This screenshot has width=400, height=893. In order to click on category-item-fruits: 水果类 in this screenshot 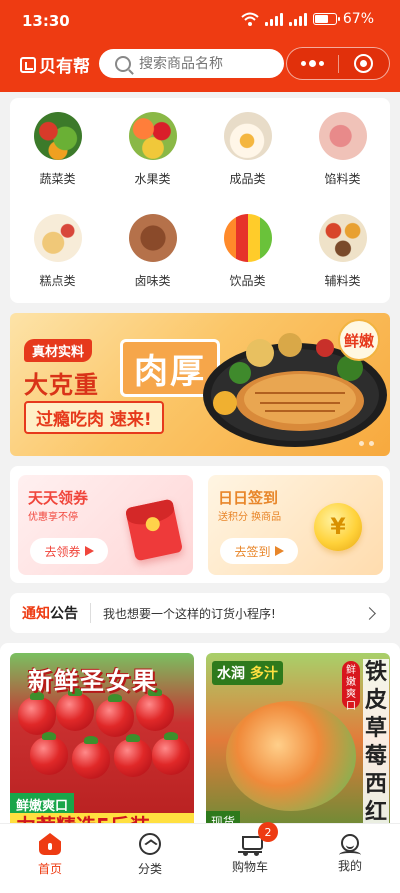, I will do `click(152, 149)`.